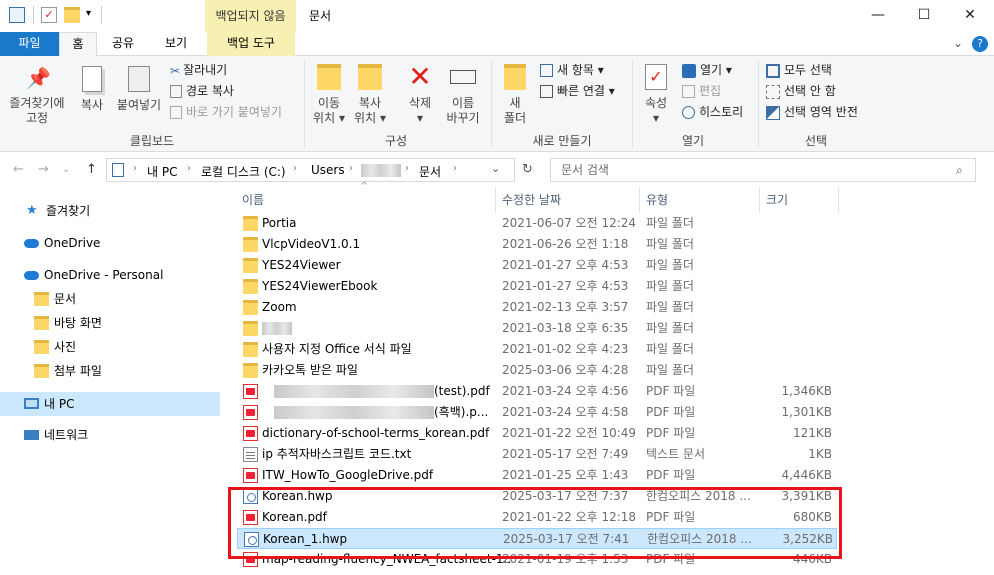 The height and width of the screenshot is (575, 994). What do you see at coordinates (88, 13) in the screenshot?
I see `qa-customize-icon: ▾` at bounding box center [88, 13].